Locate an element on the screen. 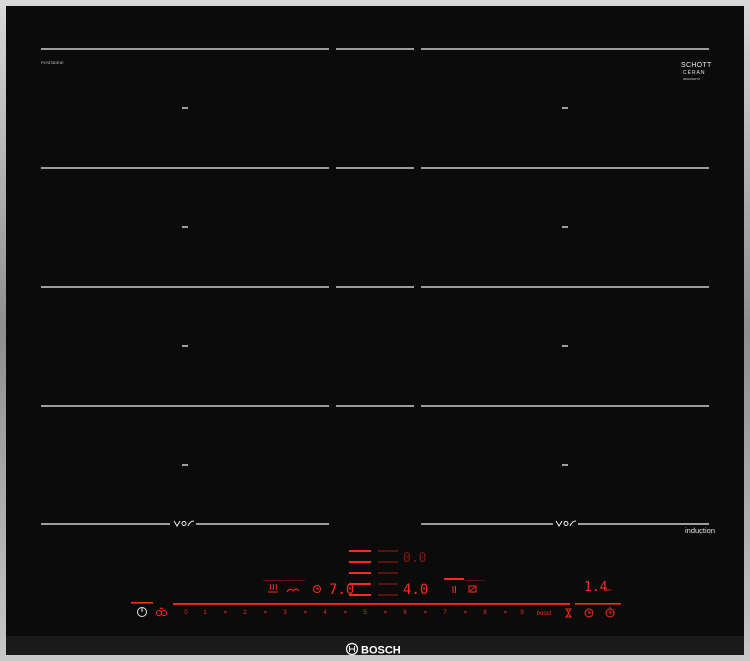 The width and height of the screenshot is (750, 661). brand-name: BOSCH is located at coordinates (381, 651).